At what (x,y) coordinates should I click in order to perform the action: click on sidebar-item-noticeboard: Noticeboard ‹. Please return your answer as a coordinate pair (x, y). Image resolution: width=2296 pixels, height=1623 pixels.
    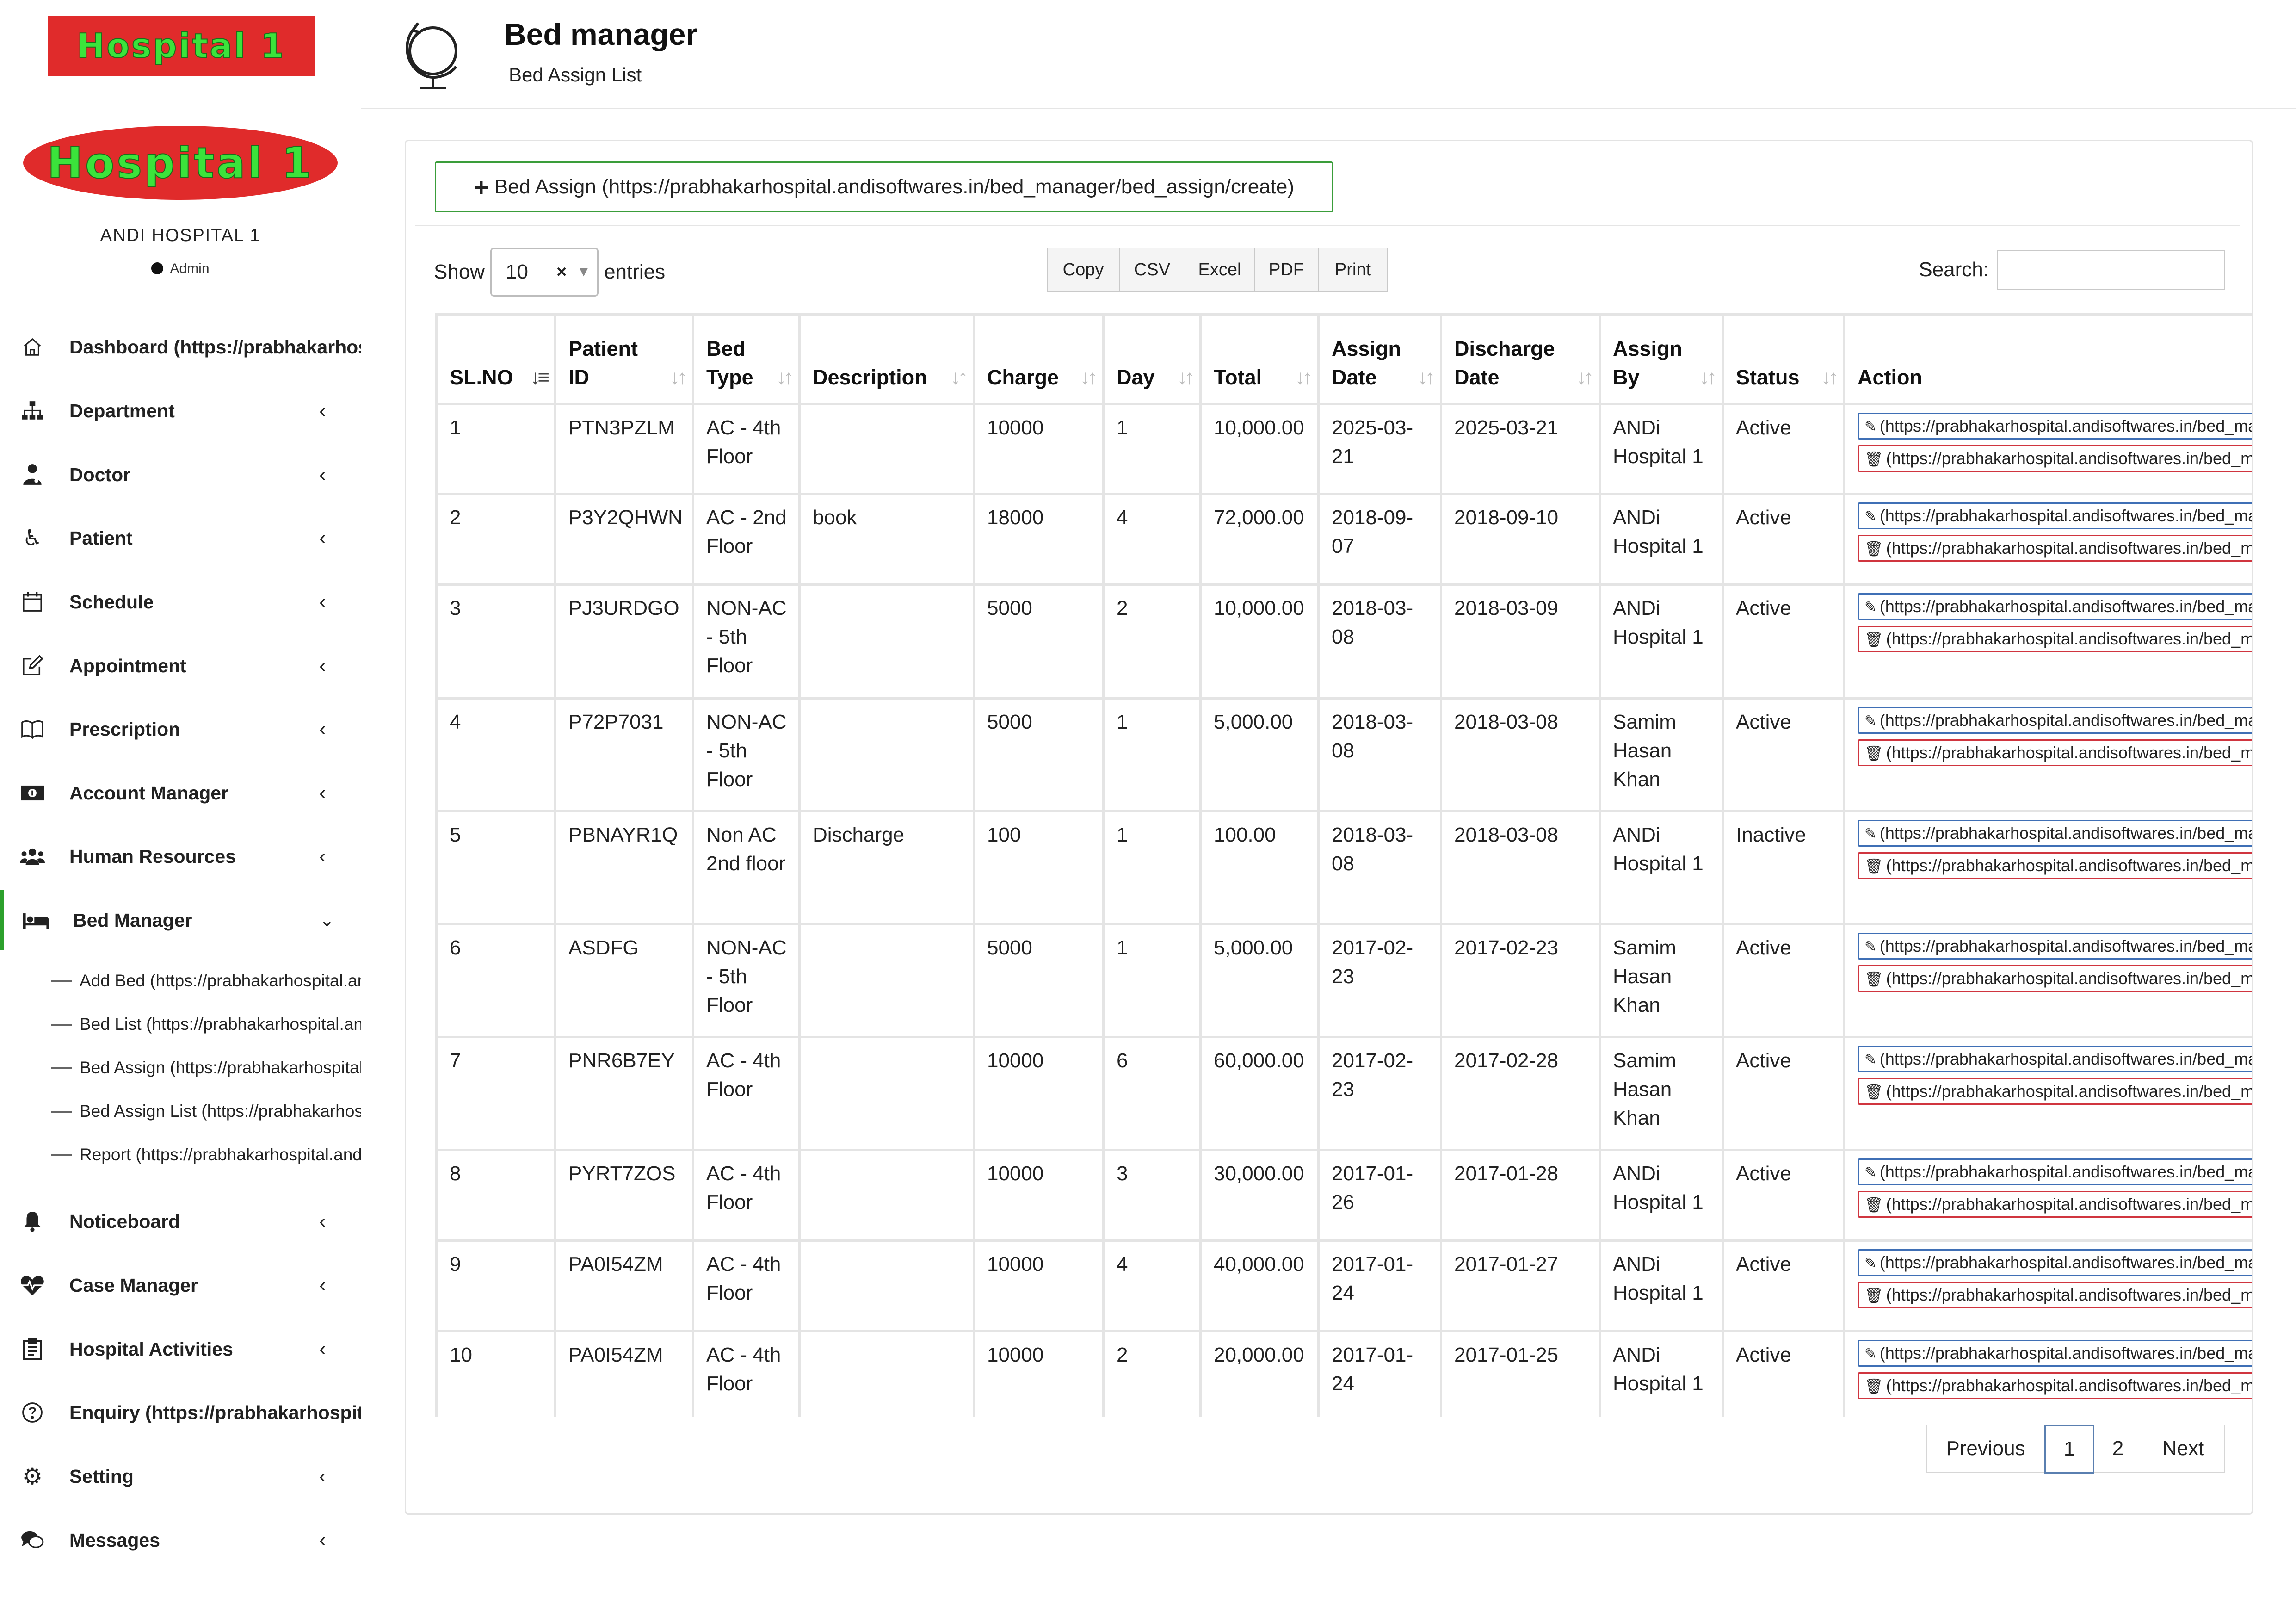
    Looking at the image, I should click on (180, 1221).